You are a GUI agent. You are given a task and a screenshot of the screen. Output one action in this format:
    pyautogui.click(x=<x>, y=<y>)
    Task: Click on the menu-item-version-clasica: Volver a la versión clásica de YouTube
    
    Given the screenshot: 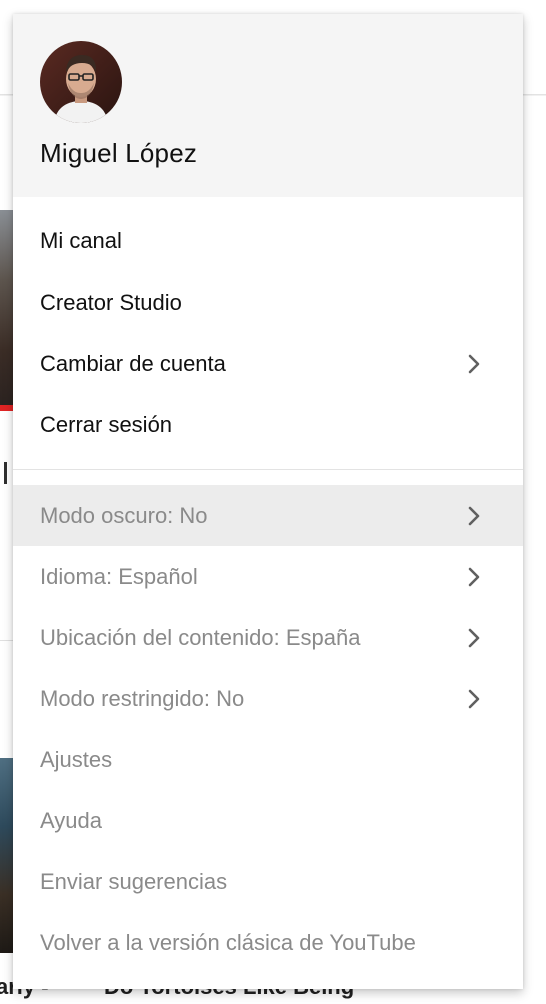 What is the action you would take?
    pyautogui.click(x=268, y=942)
    